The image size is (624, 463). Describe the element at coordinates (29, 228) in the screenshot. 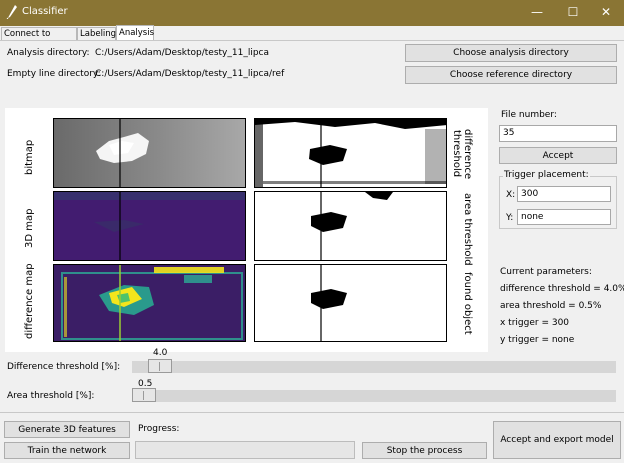

I see `map3d-label: 3D map` at that location.